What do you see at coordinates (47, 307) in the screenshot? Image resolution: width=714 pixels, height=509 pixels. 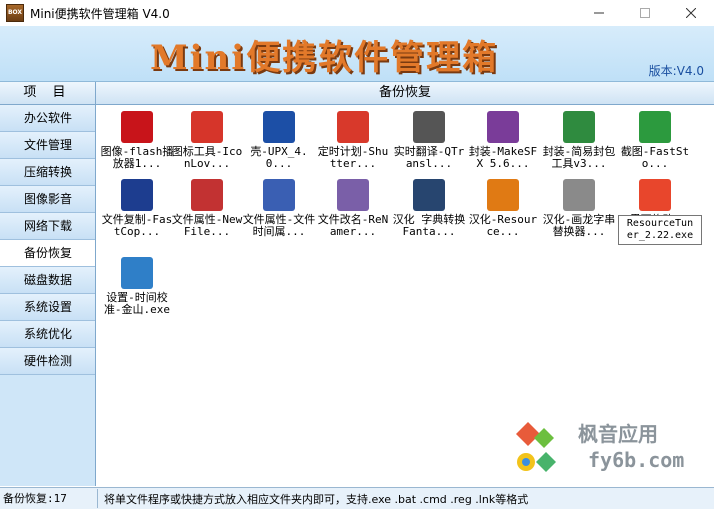 I see `sidebar-item: 系统设置` at bounding box center [47, 307].